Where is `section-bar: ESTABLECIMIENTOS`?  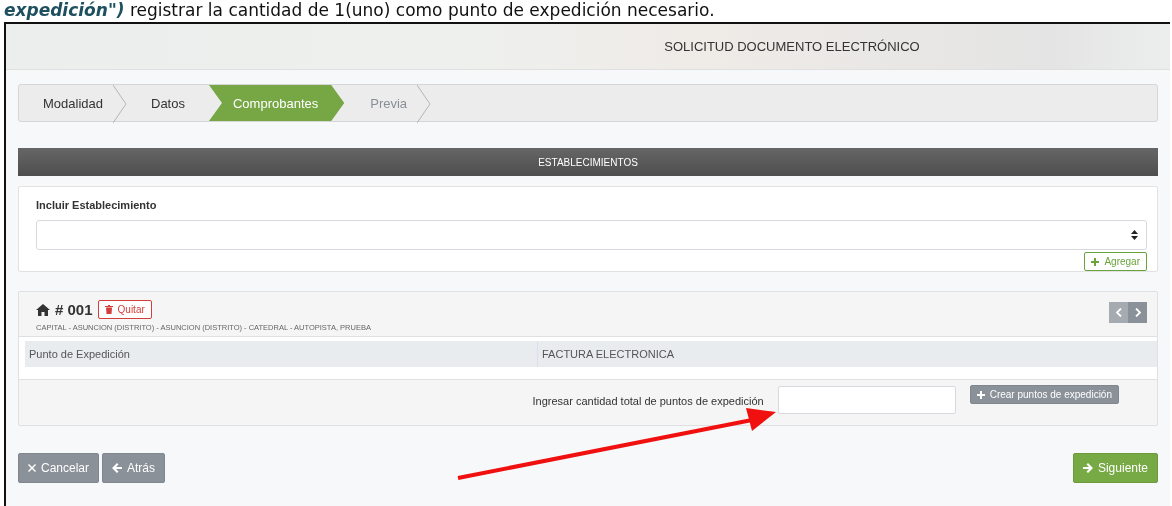
section-bar: ESTABLECIMIENTOS is located at coordinates (588, 162).